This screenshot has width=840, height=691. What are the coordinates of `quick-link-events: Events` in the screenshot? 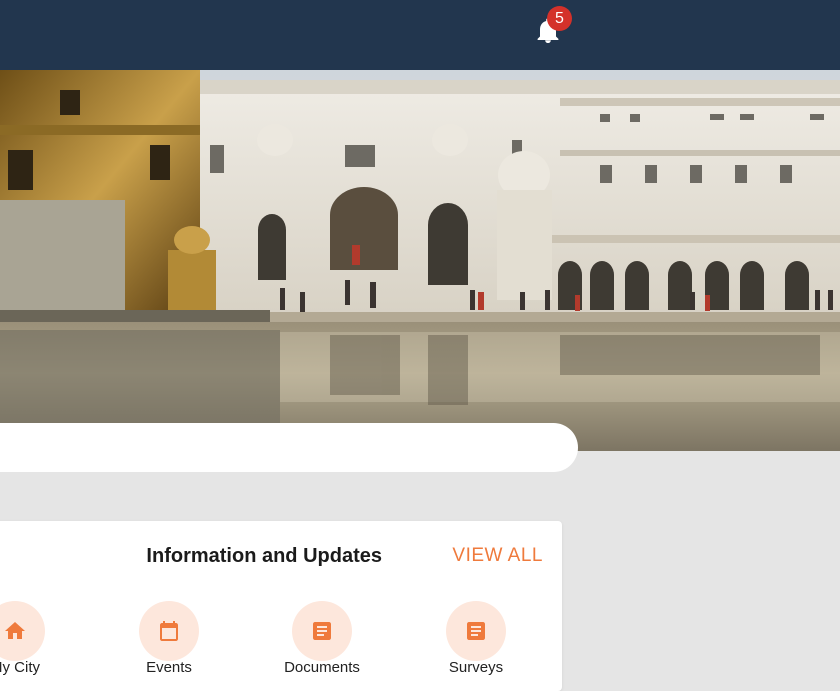 It's located at (169, 646).